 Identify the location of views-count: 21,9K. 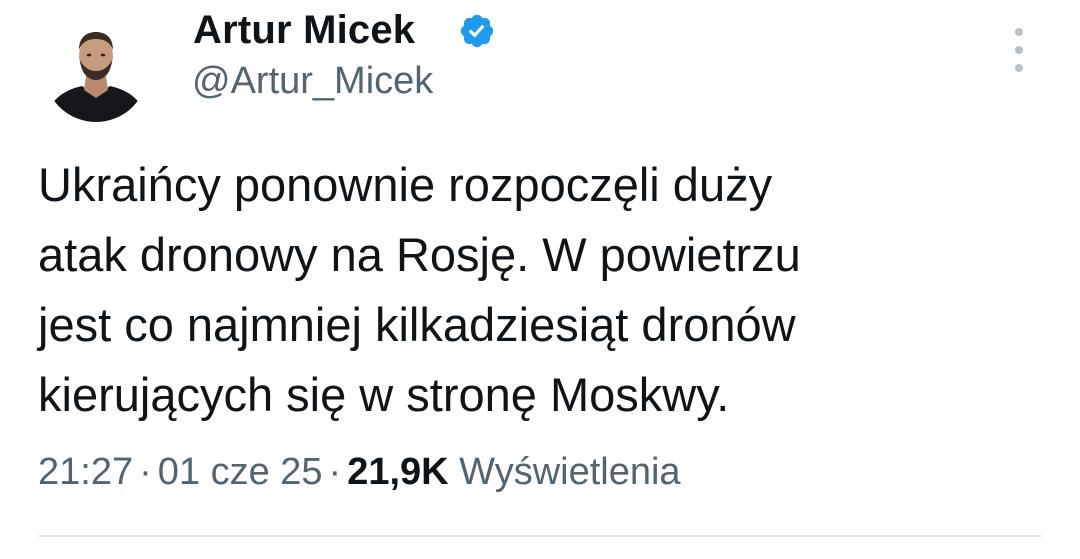
(398, 472).